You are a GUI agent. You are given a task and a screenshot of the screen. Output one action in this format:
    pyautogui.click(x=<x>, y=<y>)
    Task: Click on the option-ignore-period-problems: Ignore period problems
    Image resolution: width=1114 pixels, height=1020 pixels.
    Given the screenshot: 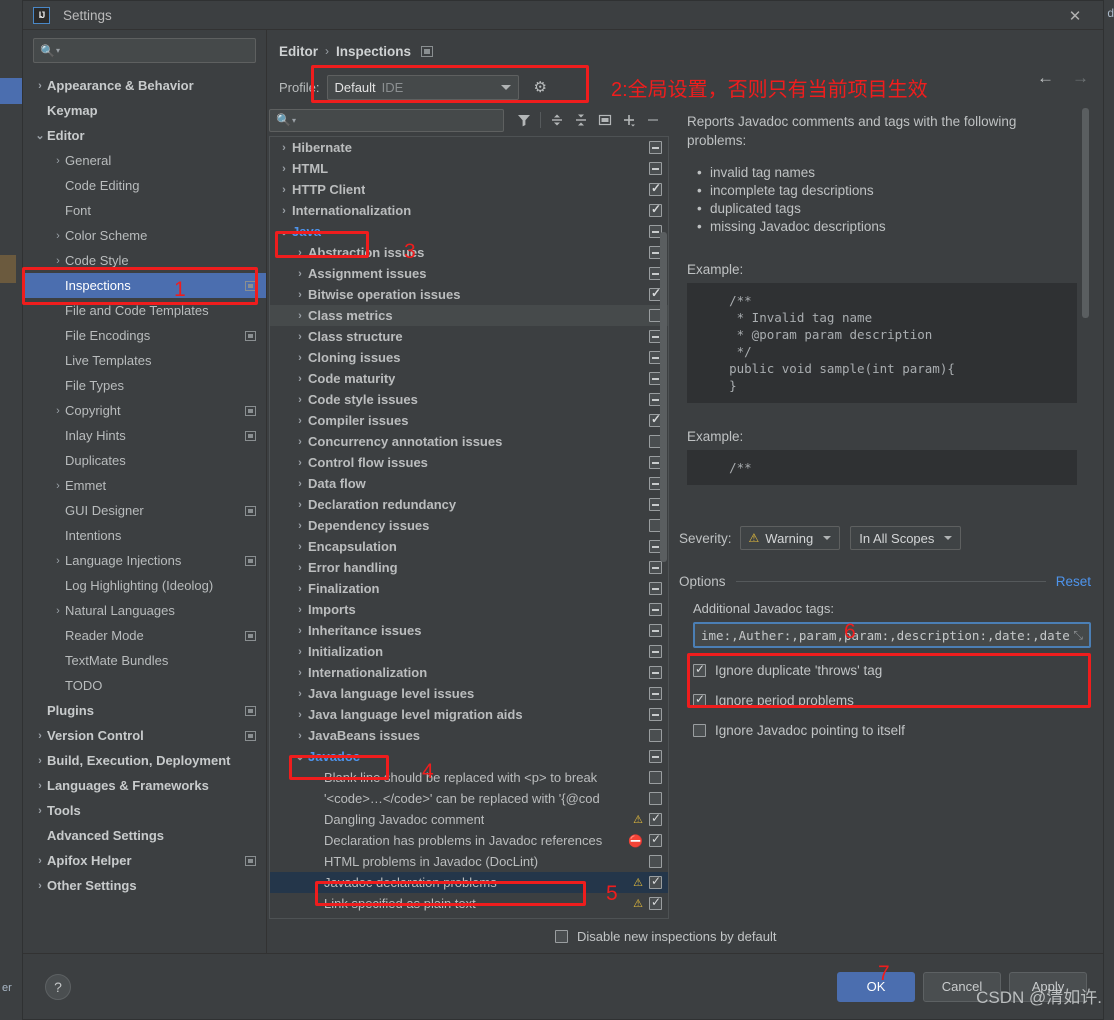 What is the action you would take?
    pyautogui.click(x=892, y=700)
    